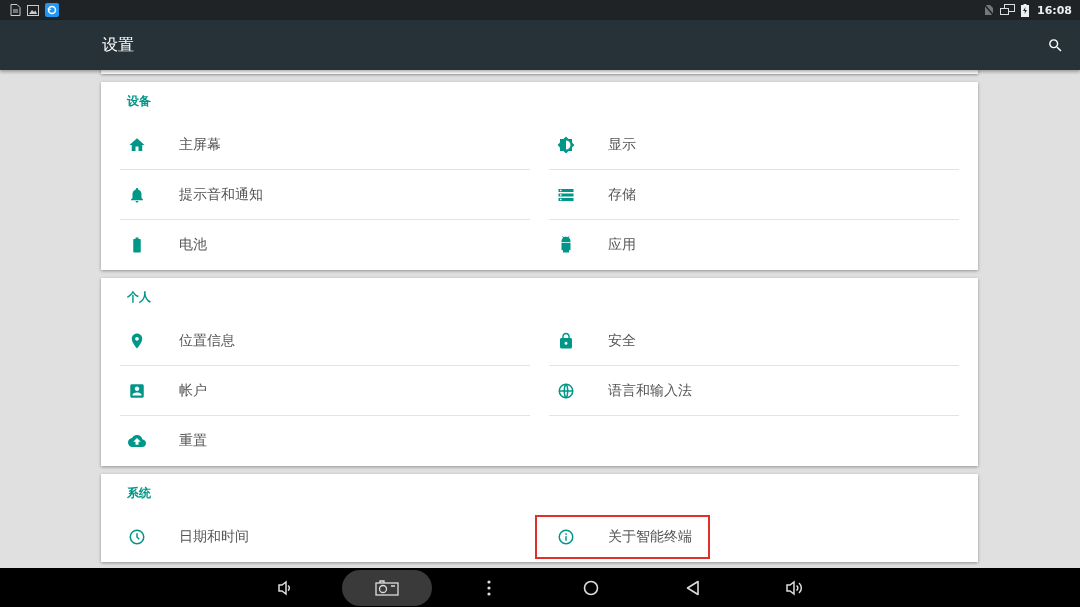 The image size is (1080, 607). I want to click on settings-item: 关于智能终端, so click(622, 537).